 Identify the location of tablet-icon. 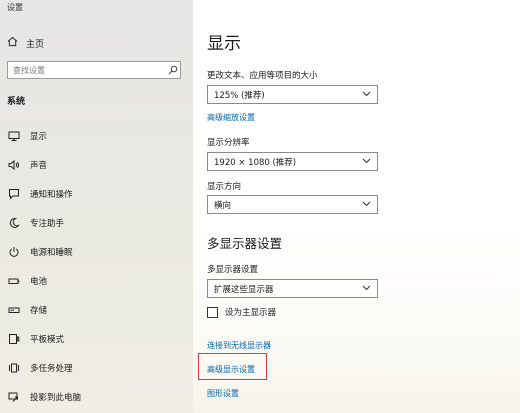
(14, 339).